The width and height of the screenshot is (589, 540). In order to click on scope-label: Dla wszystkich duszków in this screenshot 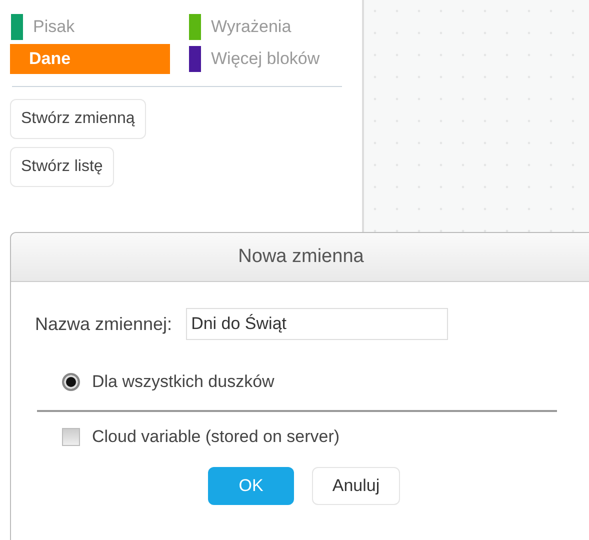, I will do `click(183, 382)`.